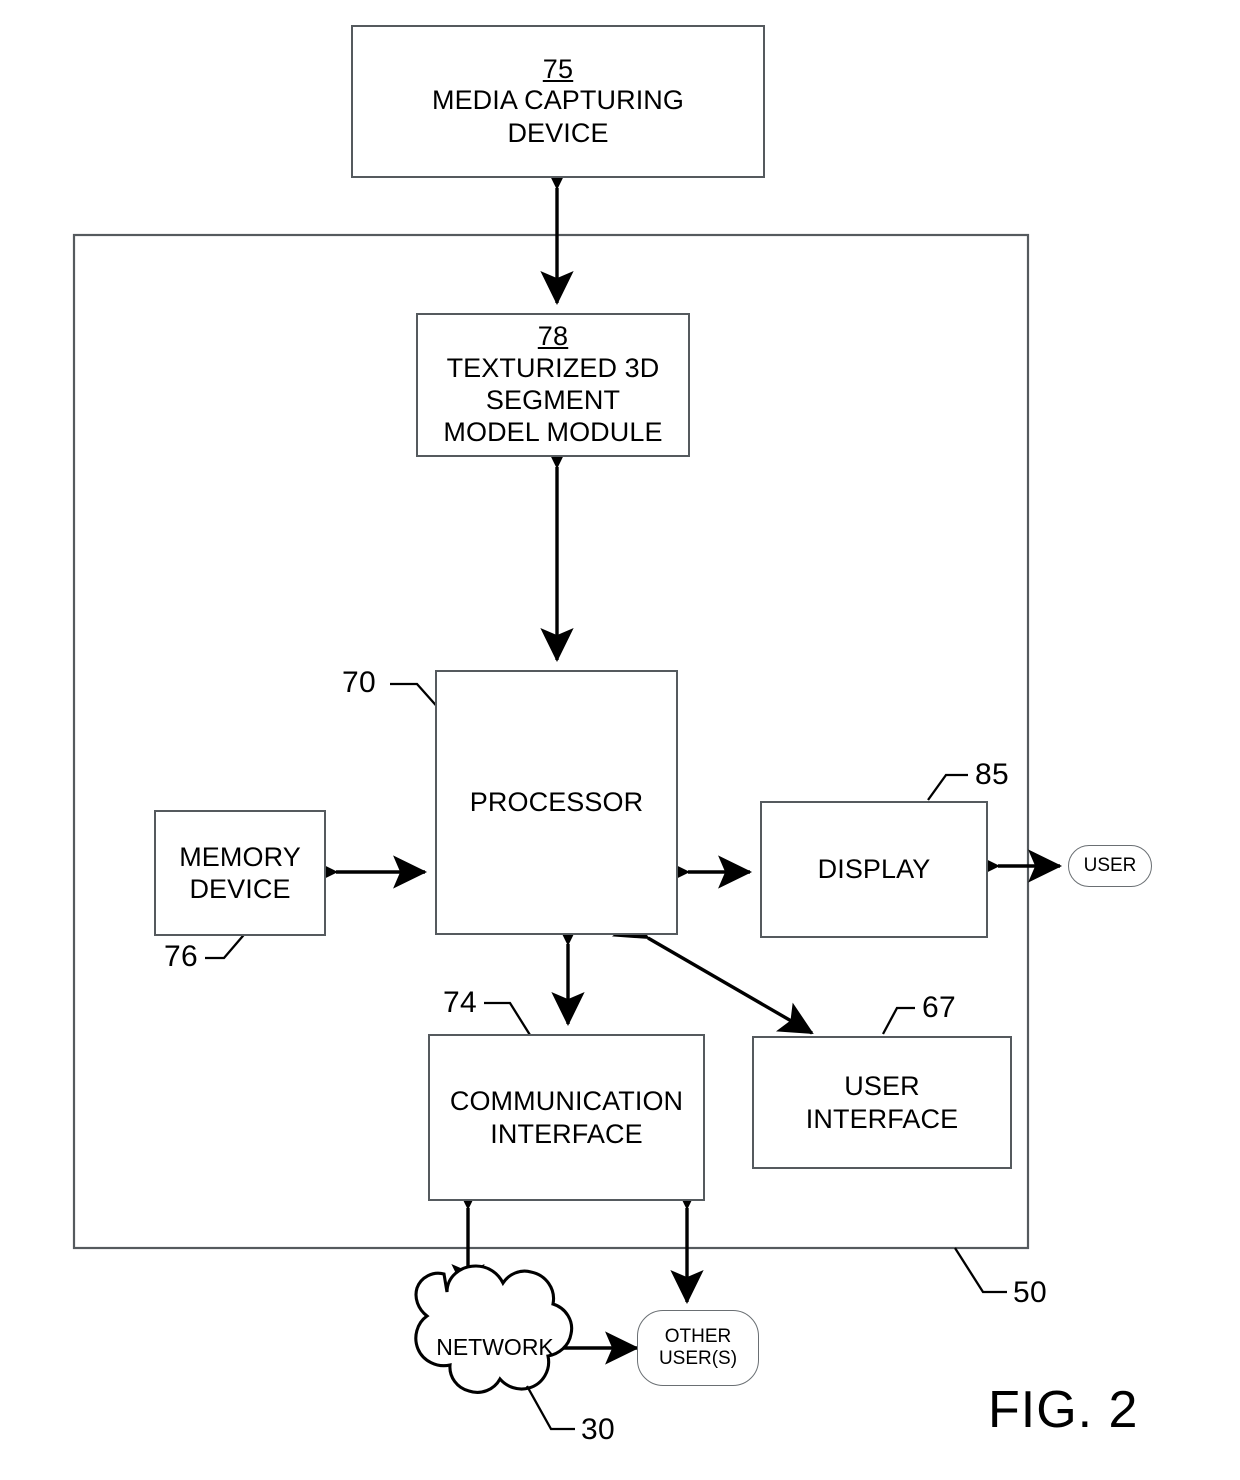  I want to click on label-processor: PROCESSOR, so click(556, 802).